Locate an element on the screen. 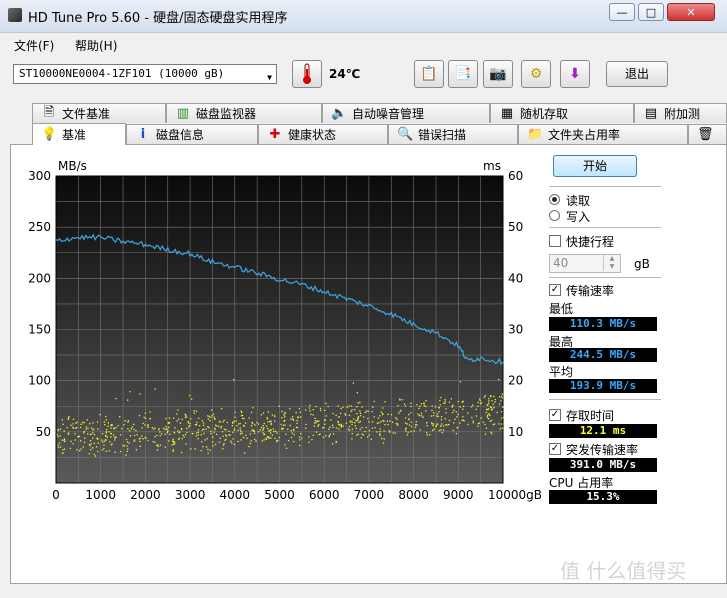 The image size is (727, 598). write-radio is located at coordinates (554, 215).